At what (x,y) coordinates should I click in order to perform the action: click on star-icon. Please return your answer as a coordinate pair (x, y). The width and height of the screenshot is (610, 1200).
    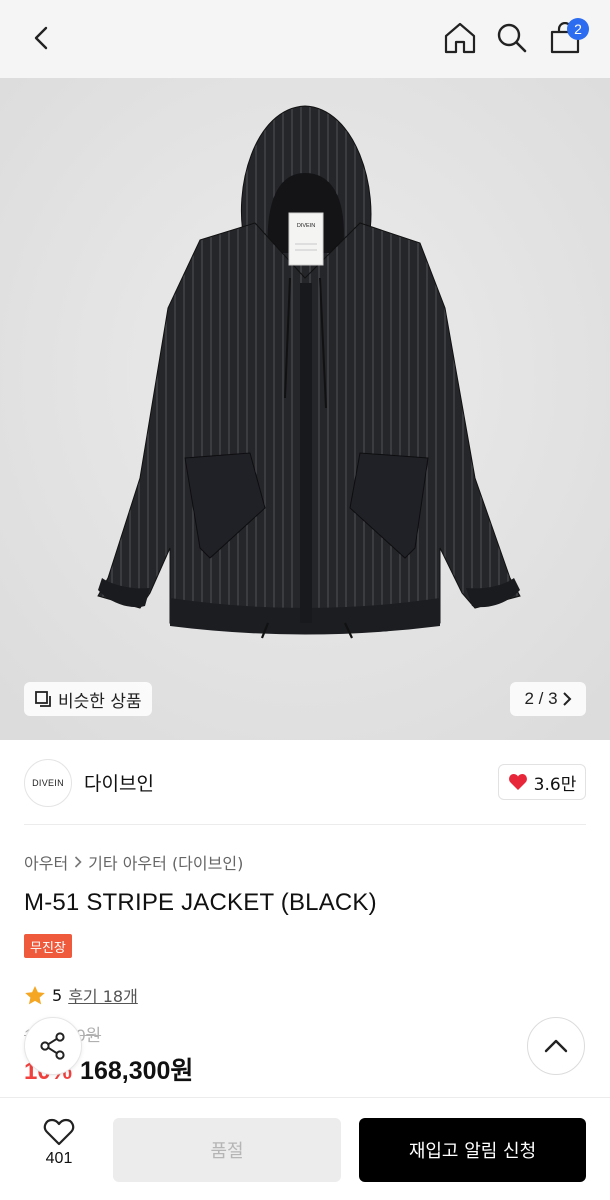
    Looking at the image, I should click on (35, 994).